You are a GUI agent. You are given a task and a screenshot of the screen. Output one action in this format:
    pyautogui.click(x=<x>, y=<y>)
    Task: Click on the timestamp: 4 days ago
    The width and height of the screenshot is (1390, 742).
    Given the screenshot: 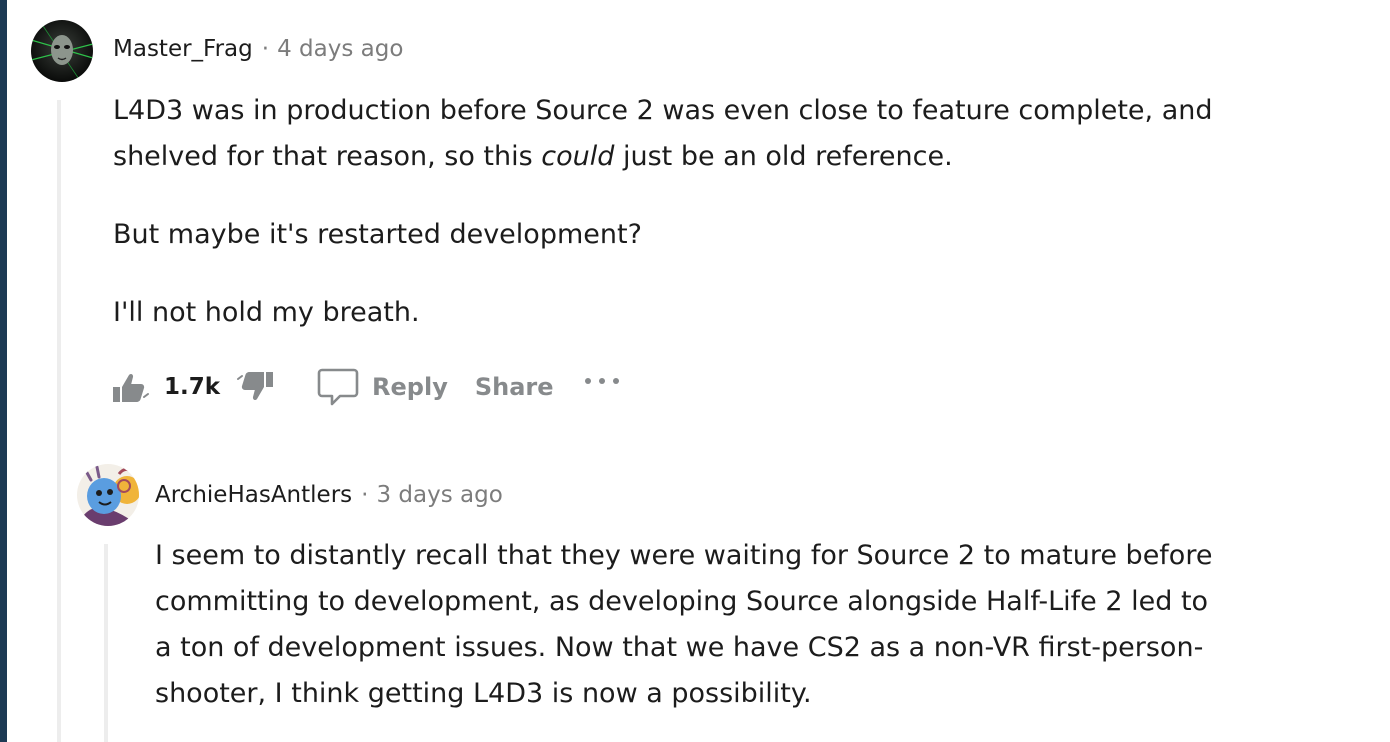 What is the action you would take?
    pyautogui.click(x=340, y=49)
    